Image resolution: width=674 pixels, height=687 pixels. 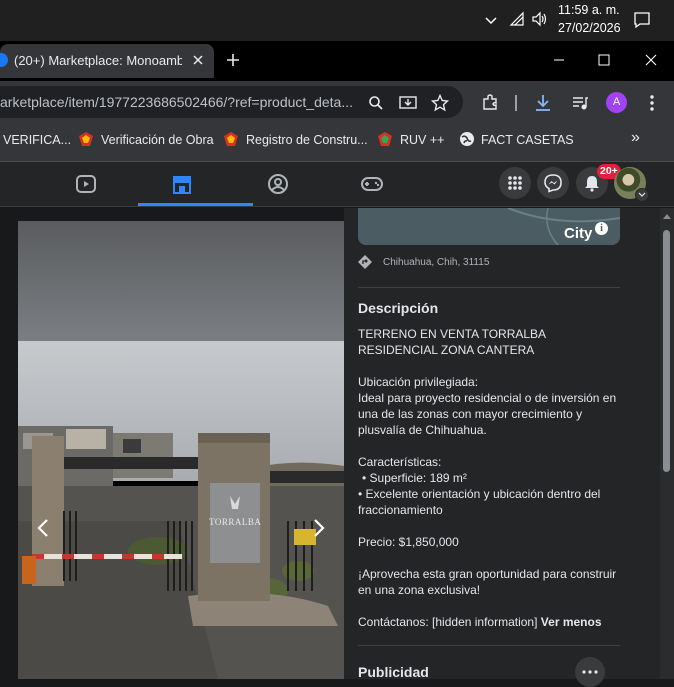 What do you see at coordinates (540, 19) in the screenshot?
I see `volume-icon` at bounding box center [540, 19].